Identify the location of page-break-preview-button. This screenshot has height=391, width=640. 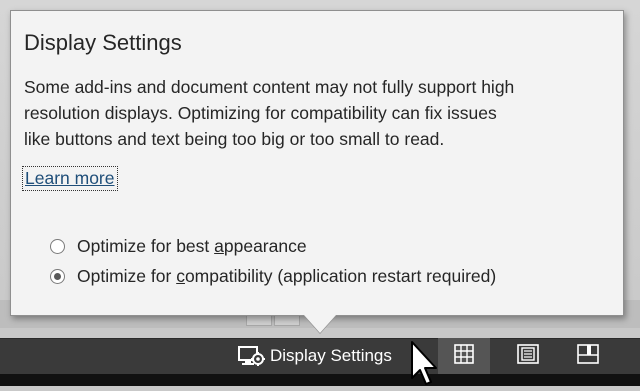
(588, 356).